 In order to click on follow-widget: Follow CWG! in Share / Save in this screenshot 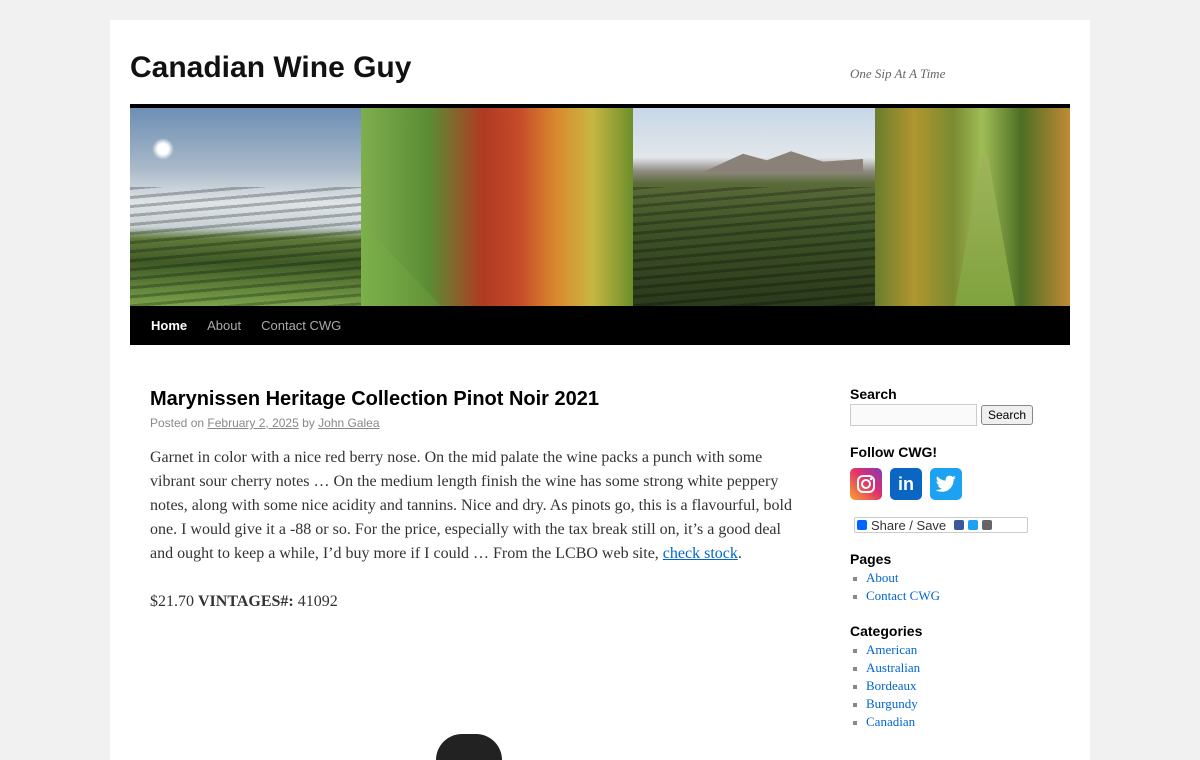, I will do `click(960, 488)`.